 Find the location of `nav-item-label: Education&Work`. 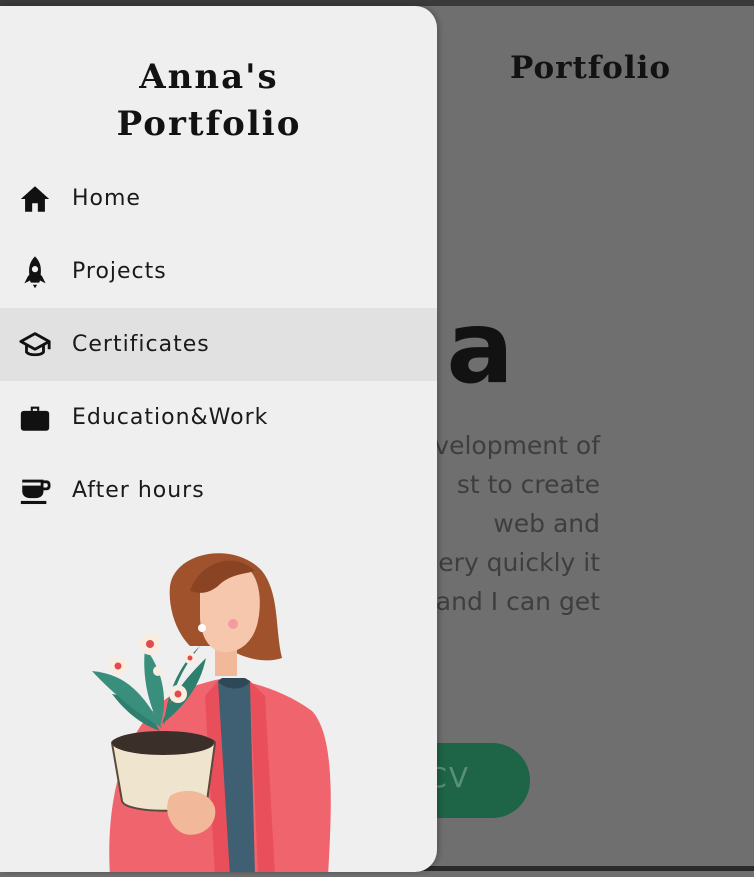

nav-item-label: Education&Work is located at coordinates (170, 417).